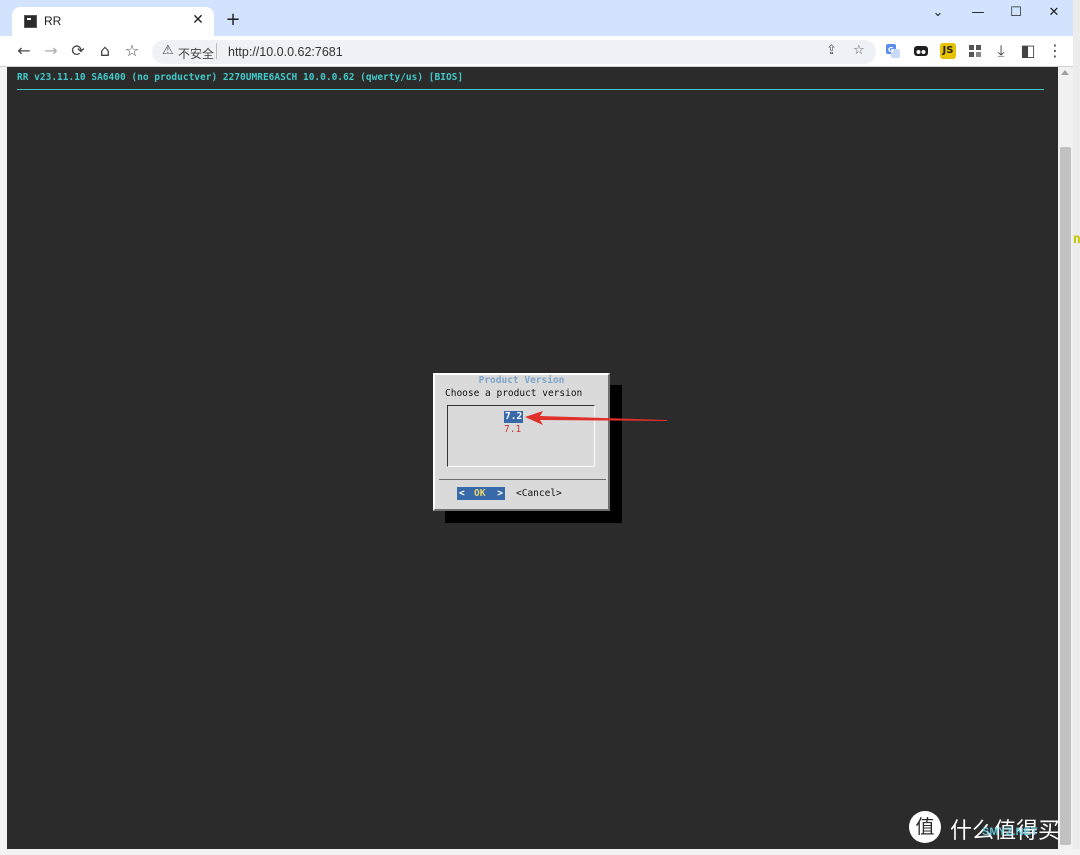 The height and width of the screenshot is (855, 1080). Describe the element at coordinates (522, 479) in the screenshot. I see `dialog-separator` at that location.